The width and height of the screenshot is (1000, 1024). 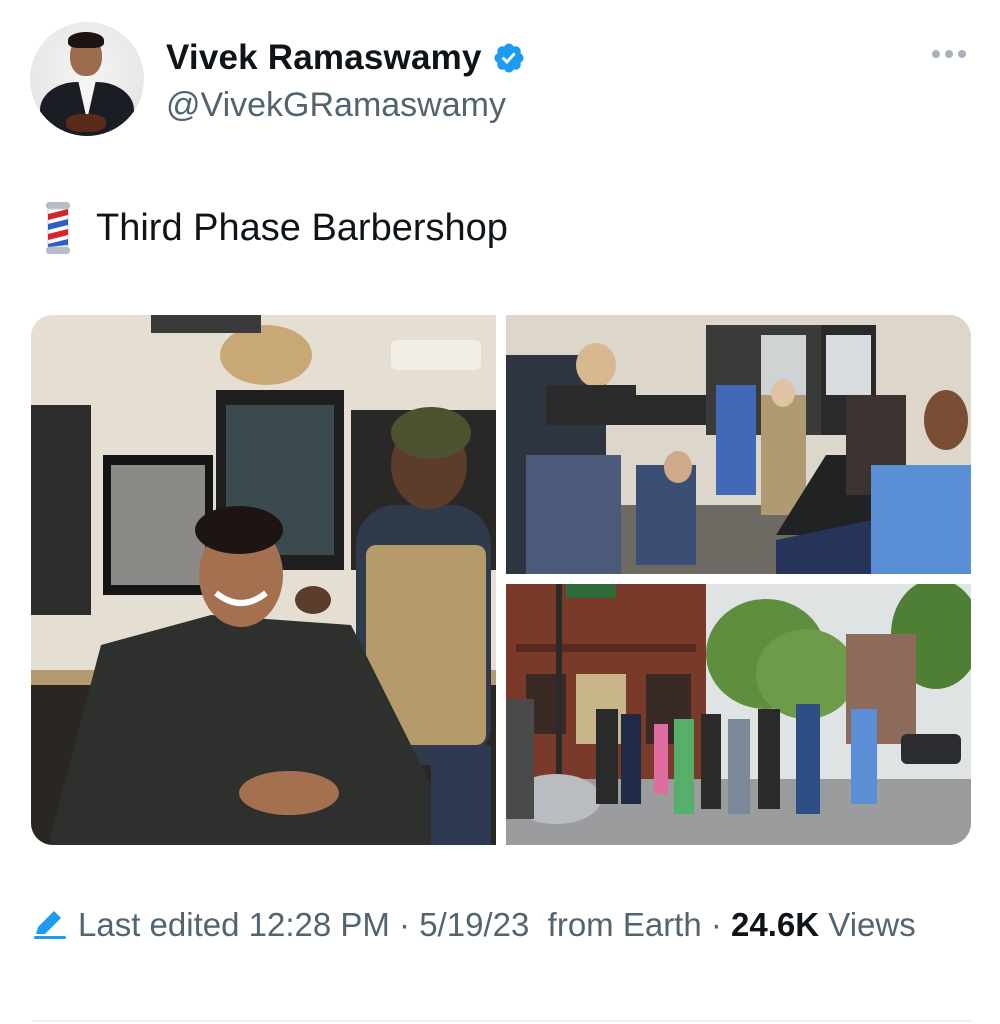 I want to click on press-cameras-in-barbershop-photo, so click(x=738, y=444).